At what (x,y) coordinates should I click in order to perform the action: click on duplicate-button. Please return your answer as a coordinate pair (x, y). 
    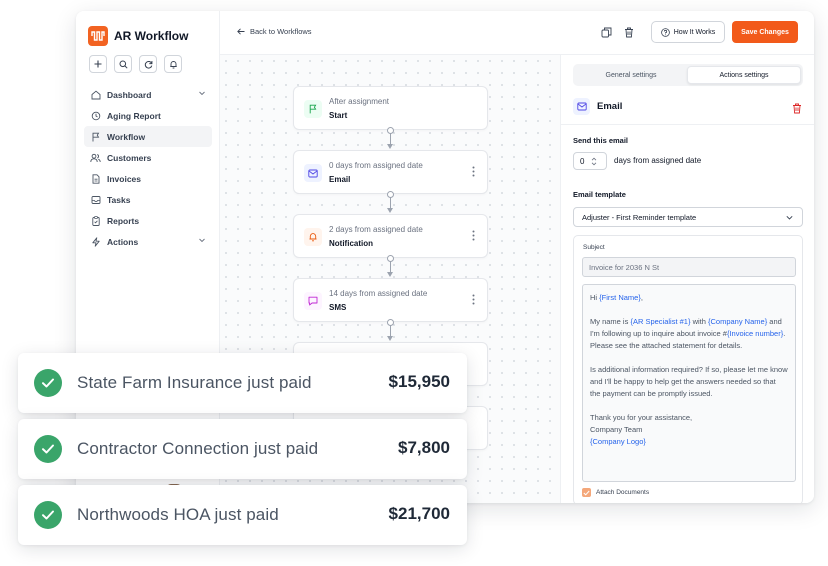
    Looking at the image, I should click on (606, 32).